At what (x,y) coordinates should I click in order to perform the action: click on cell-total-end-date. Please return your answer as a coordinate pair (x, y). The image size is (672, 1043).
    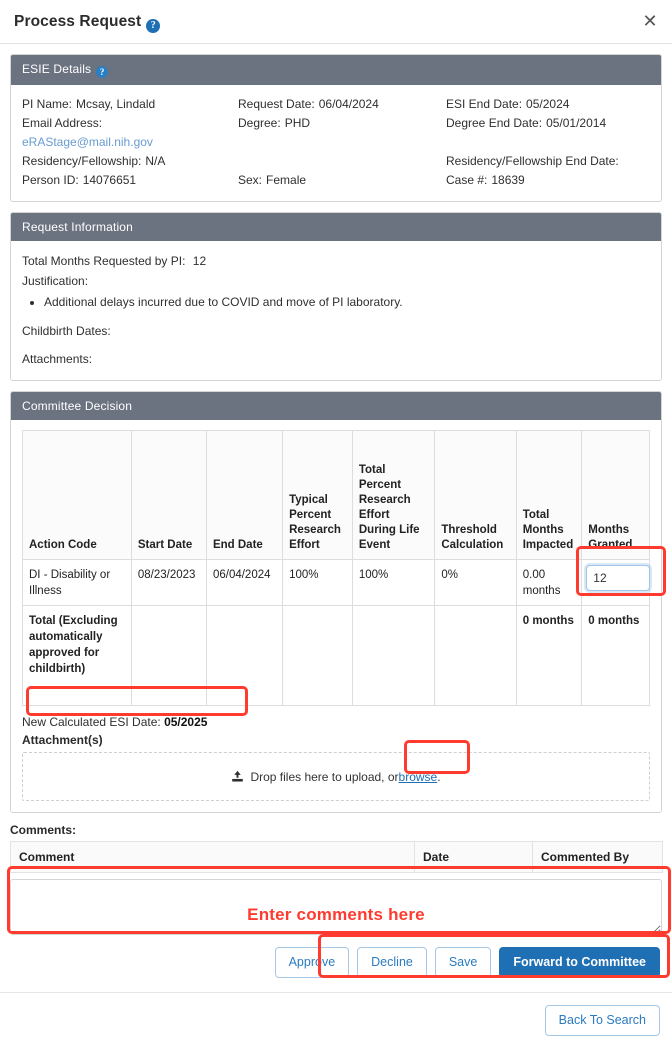
    Looking at the image, I should click on (244, 655).